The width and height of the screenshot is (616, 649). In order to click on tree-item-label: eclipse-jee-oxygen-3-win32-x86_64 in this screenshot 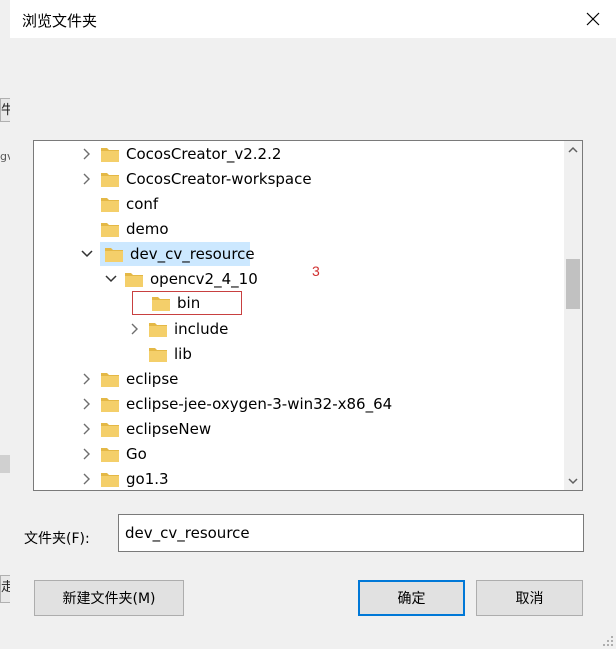, I will do `click(259, 404)`.